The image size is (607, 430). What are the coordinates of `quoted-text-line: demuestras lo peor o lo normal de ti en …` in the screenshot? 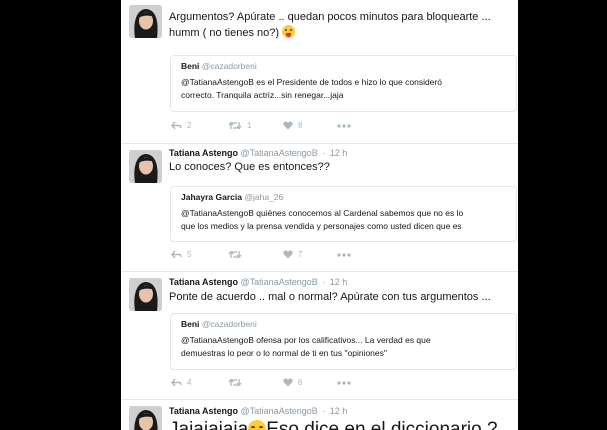 It's located at (284, 353).